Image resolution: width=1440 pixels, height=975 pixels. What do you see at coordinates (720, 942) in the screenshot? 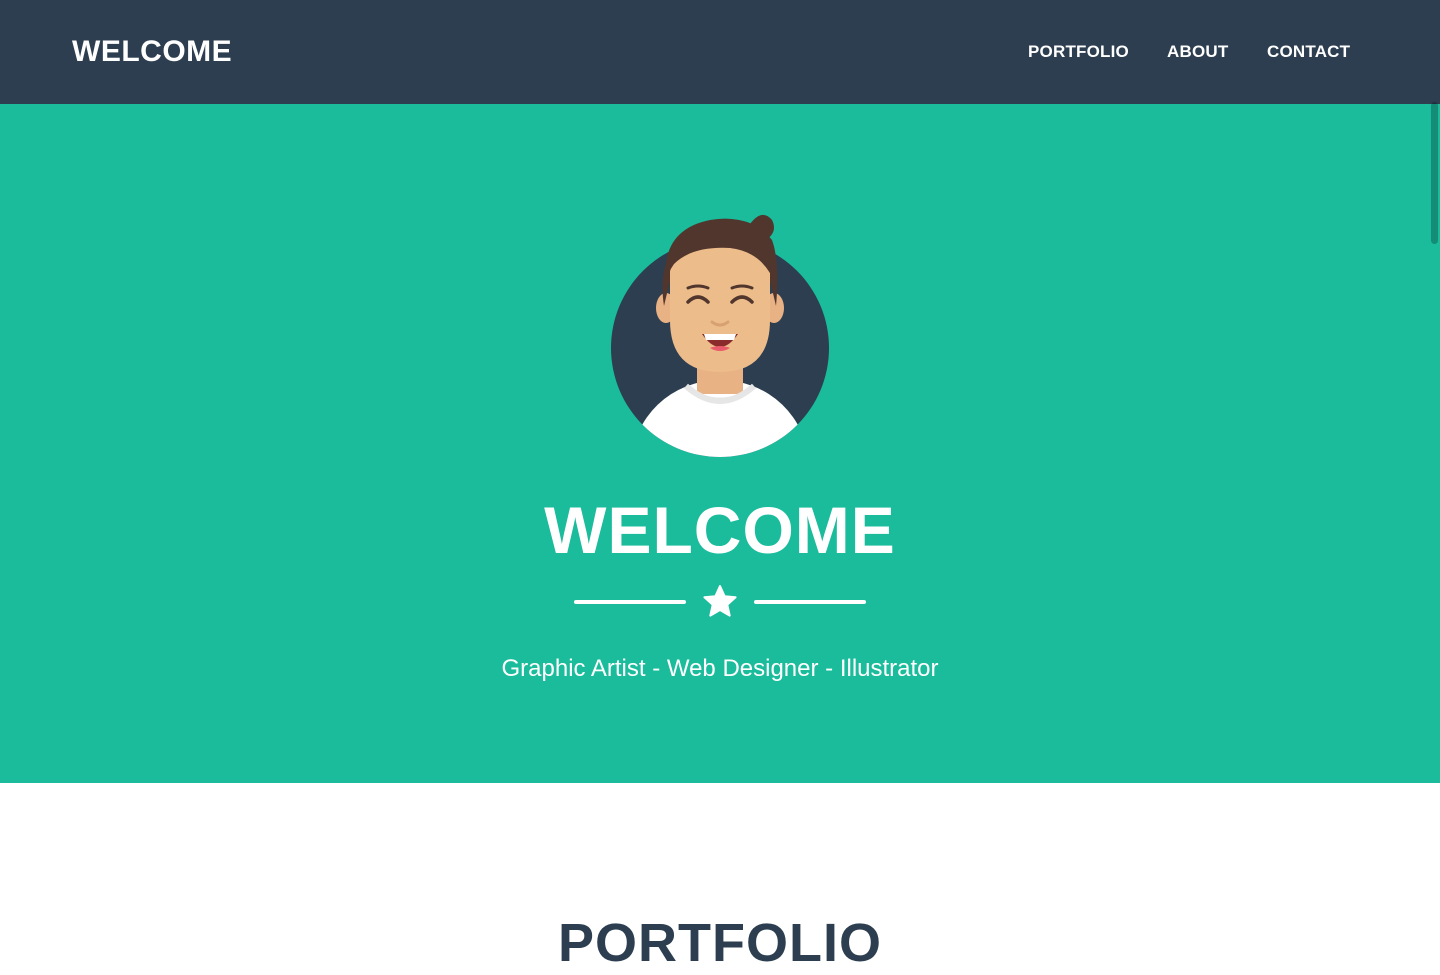
I see `portfolio-heading: PORTFOLIO` at bounding box center [720, 942].